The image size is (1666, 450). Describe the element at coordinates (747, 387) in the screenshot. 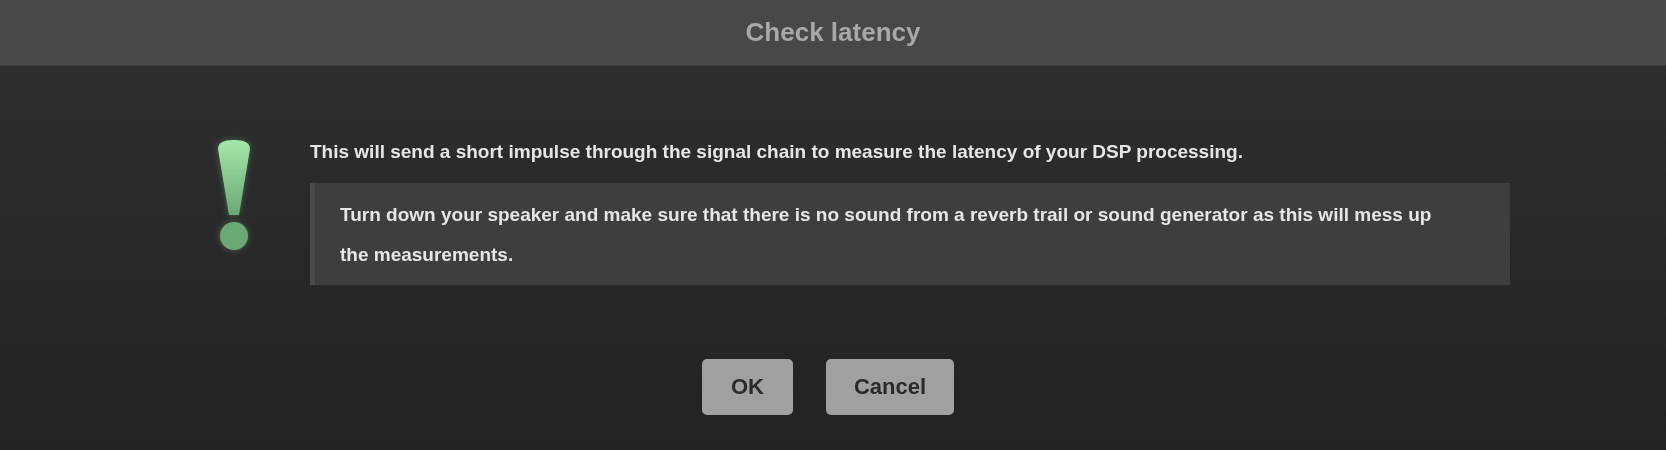

I see `ok-button: OK` at that location.